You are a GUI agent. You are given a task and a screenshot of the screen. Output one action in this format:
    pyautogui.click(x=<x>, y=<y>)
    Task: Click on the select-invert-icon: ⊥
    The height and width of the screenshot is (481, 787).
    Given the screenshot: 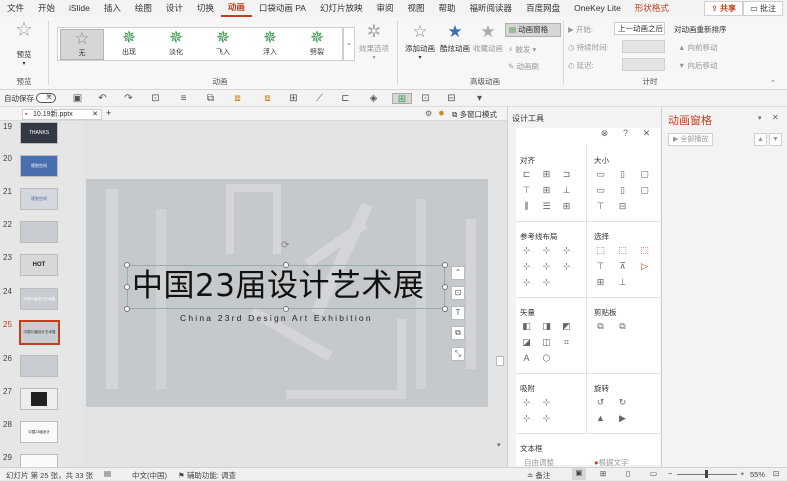 What is the action you would take?
    pyautogui.click(x=622, y=282)
    